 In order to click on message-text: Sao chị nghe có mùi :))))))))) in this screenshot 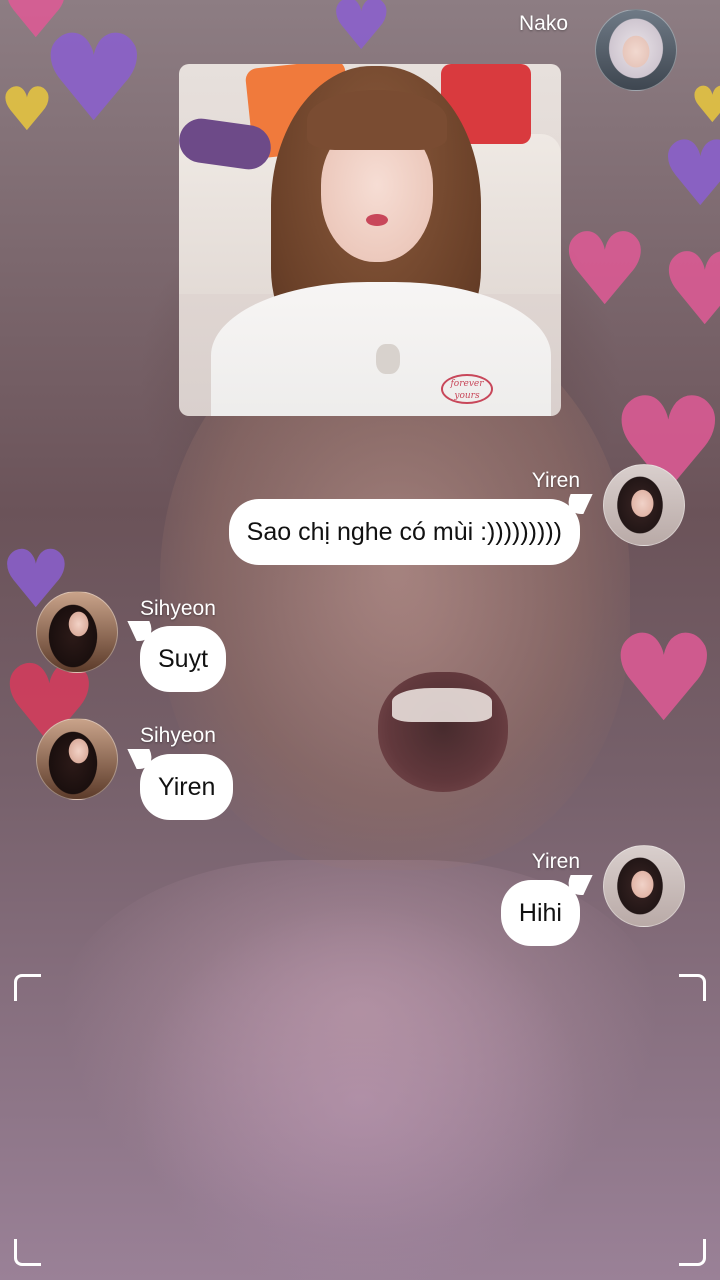, I will do `click(404, 532)`.